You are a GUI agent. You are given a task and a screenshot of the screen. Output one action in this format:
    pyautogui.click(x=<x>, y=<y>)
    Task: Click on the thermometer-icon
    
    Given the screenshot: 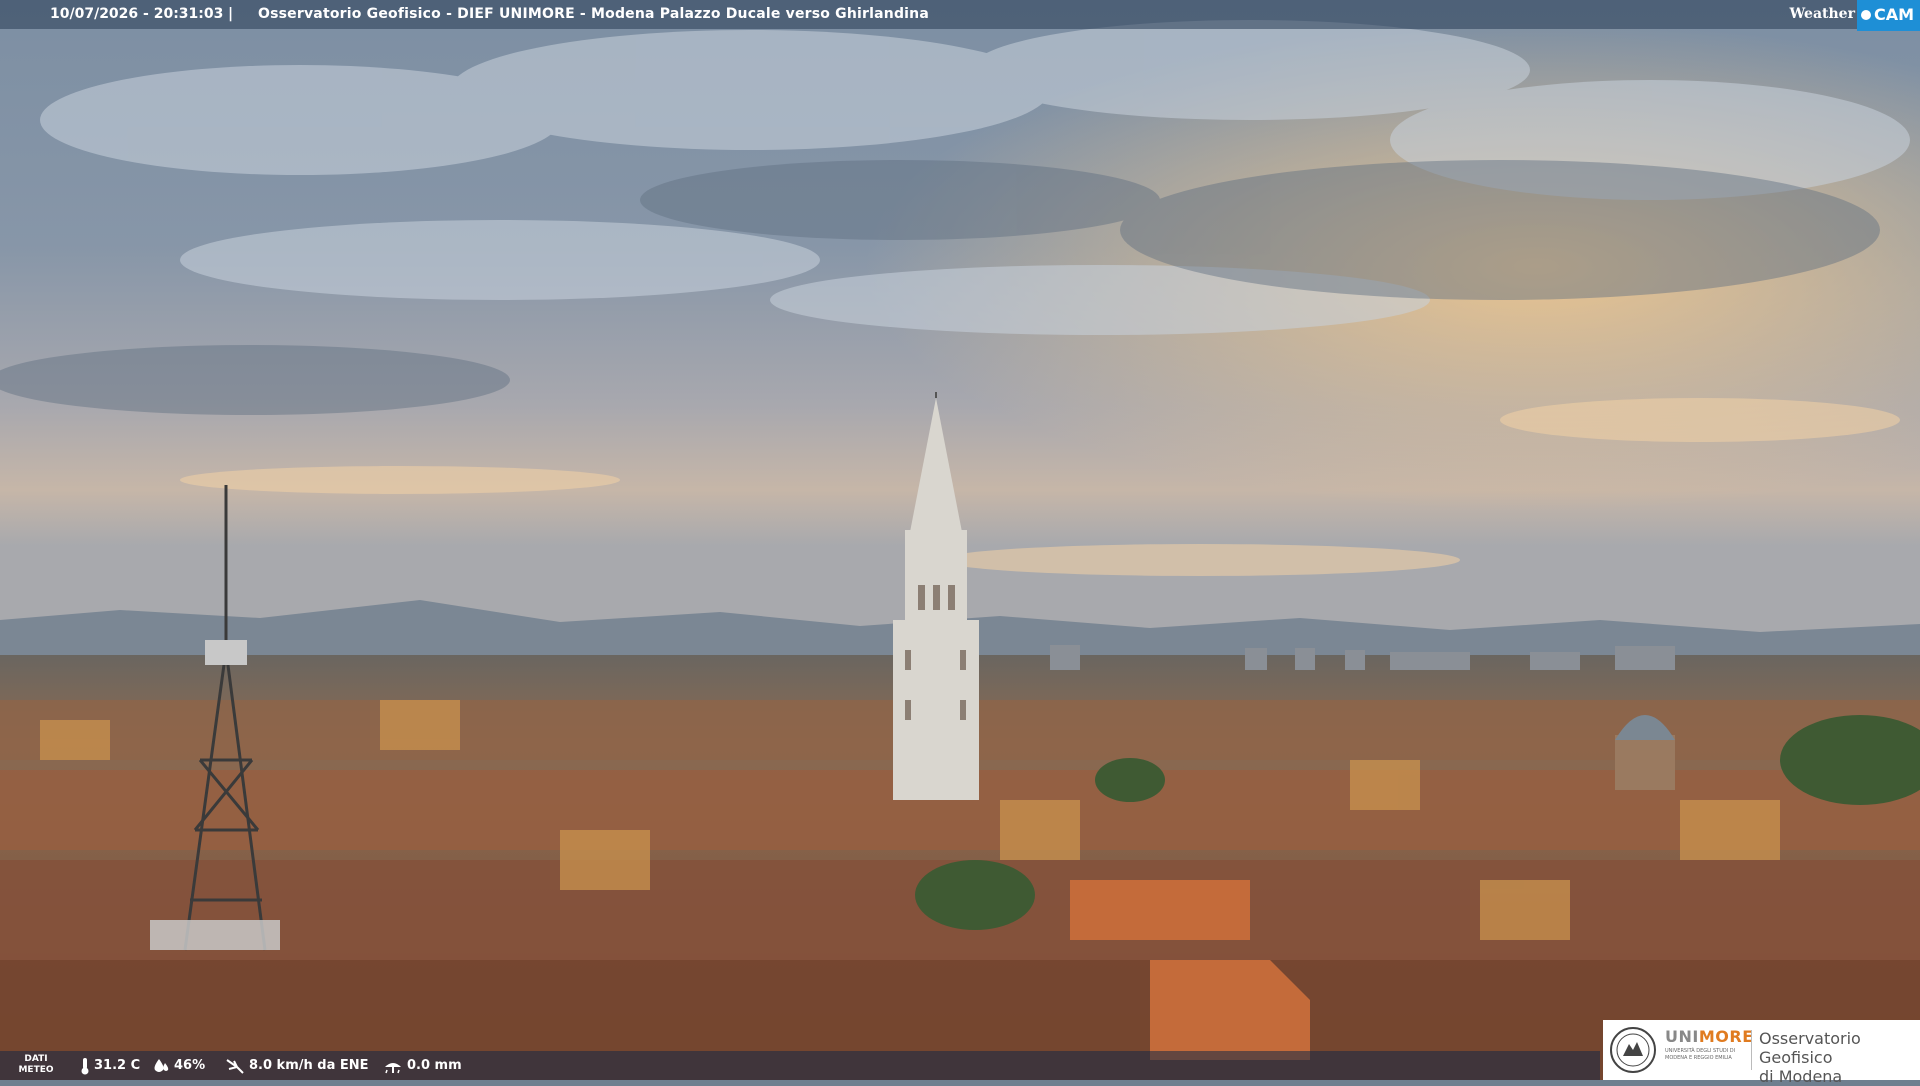 What is the action you would take?
    pyautogui.click(x=85, y=1065)
    